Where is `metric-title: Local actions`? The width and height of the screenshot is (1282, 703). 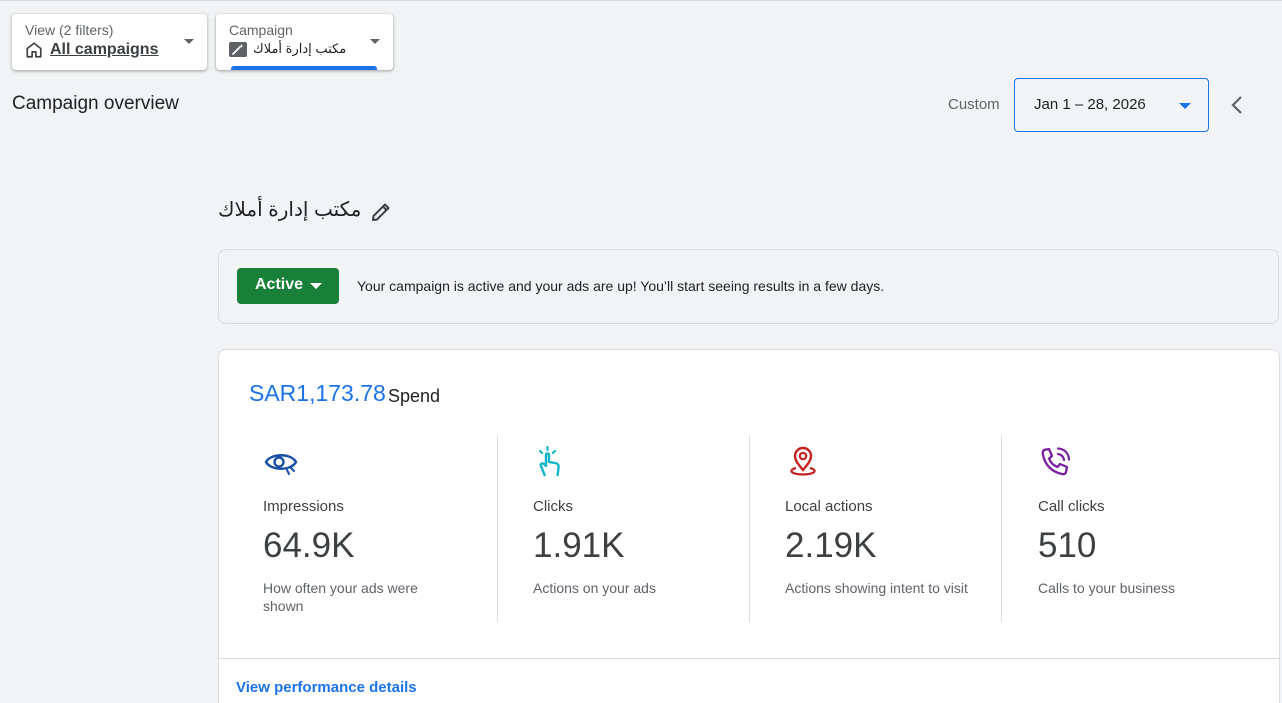
metric-title: Local actions is located at coordinates (829, 506).